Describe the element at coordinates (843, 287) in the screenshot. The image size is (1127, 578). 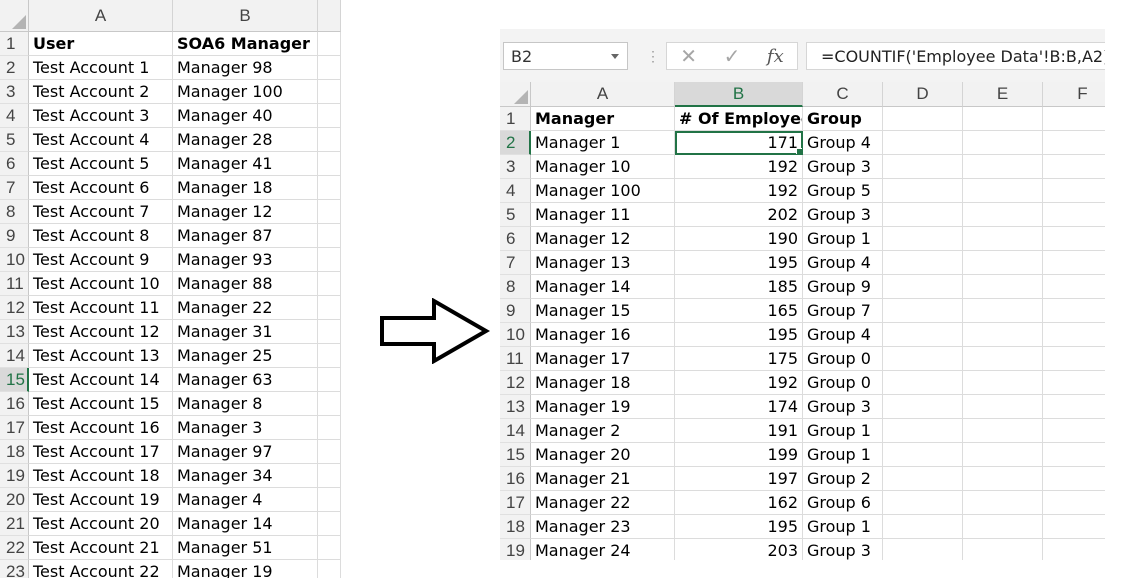
I see `cell-c: Group 9` at that location.